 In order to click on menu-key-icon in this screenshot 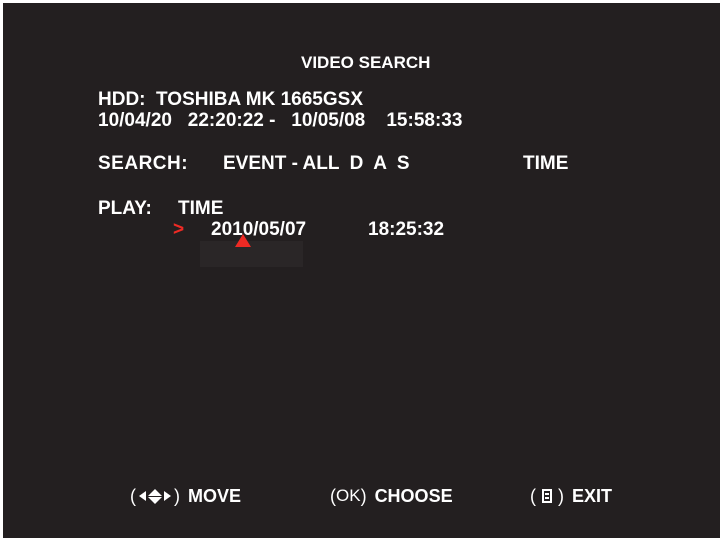, I will do `click(547, 496)`.